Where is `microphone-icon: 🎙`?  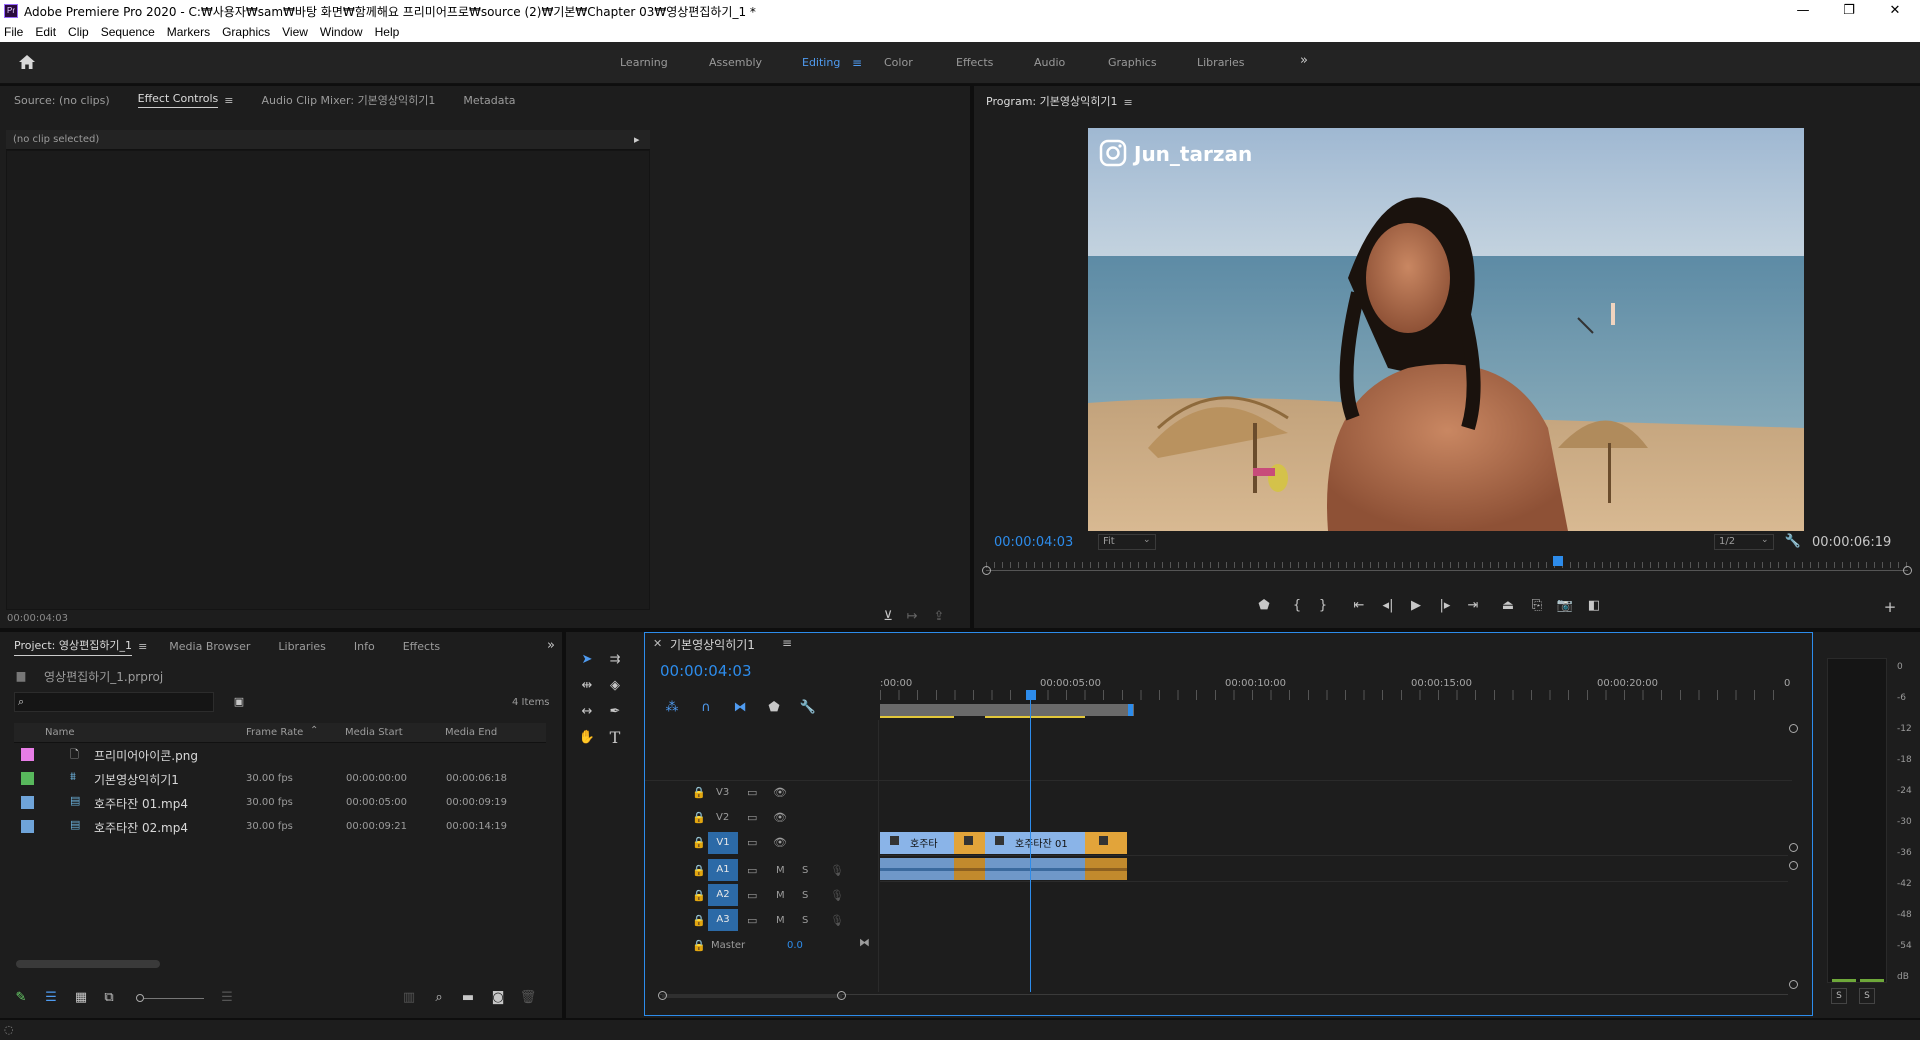
microphone-icon: 🎙 is located at coordinates (837, 870).